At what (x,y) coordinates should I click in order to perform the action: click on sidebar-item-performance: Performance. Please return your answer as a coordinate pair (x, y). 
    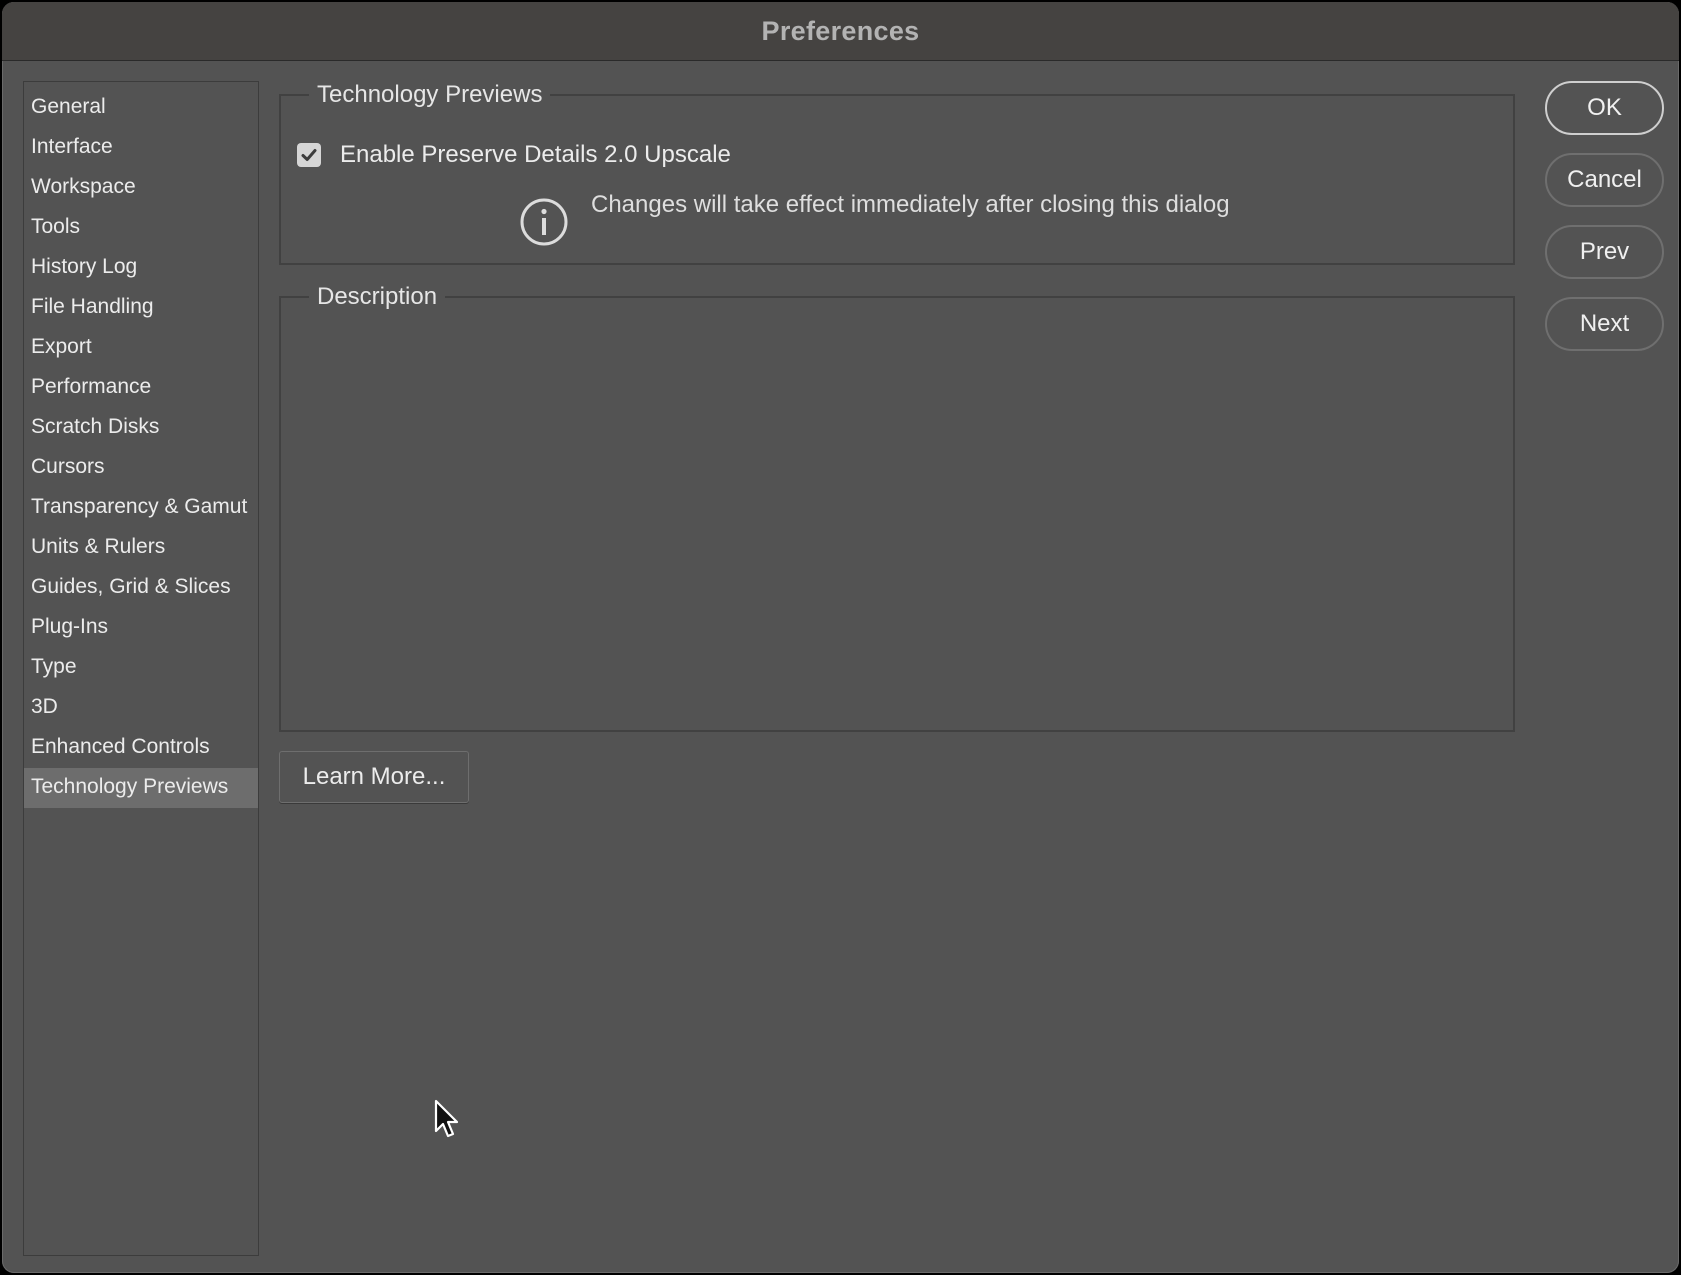
    Looking at the image, I should click on (141, 388).